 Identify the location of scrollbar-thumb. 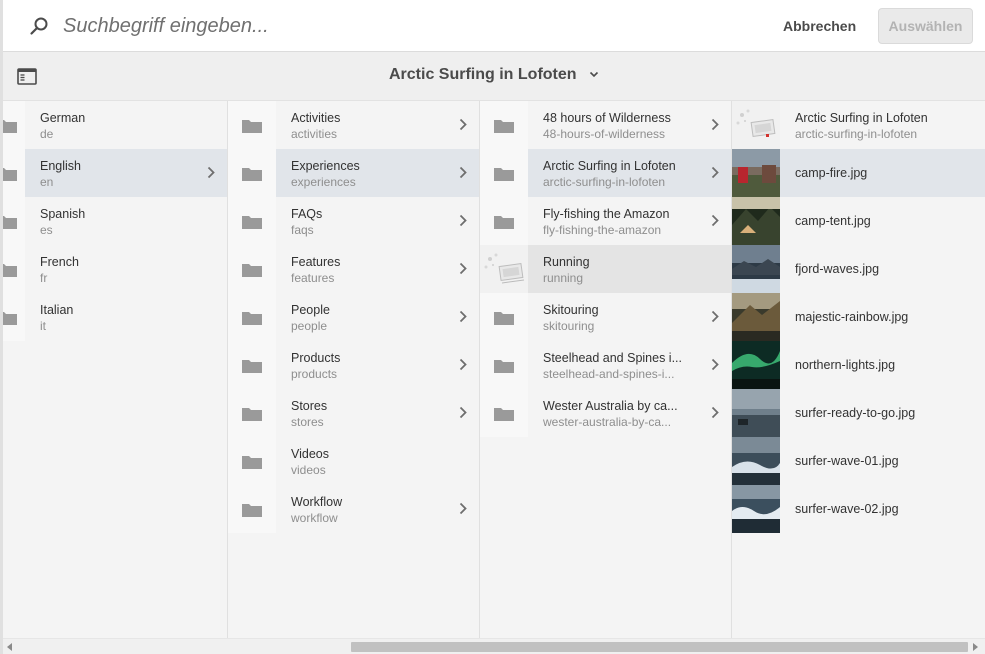
(659, 647).